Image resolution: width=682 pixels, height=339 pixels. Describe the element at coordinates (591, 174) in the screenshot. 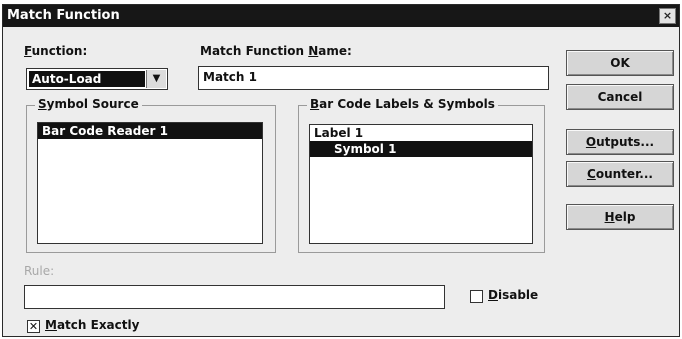

I see `counter-button-underlined: C` at that location.